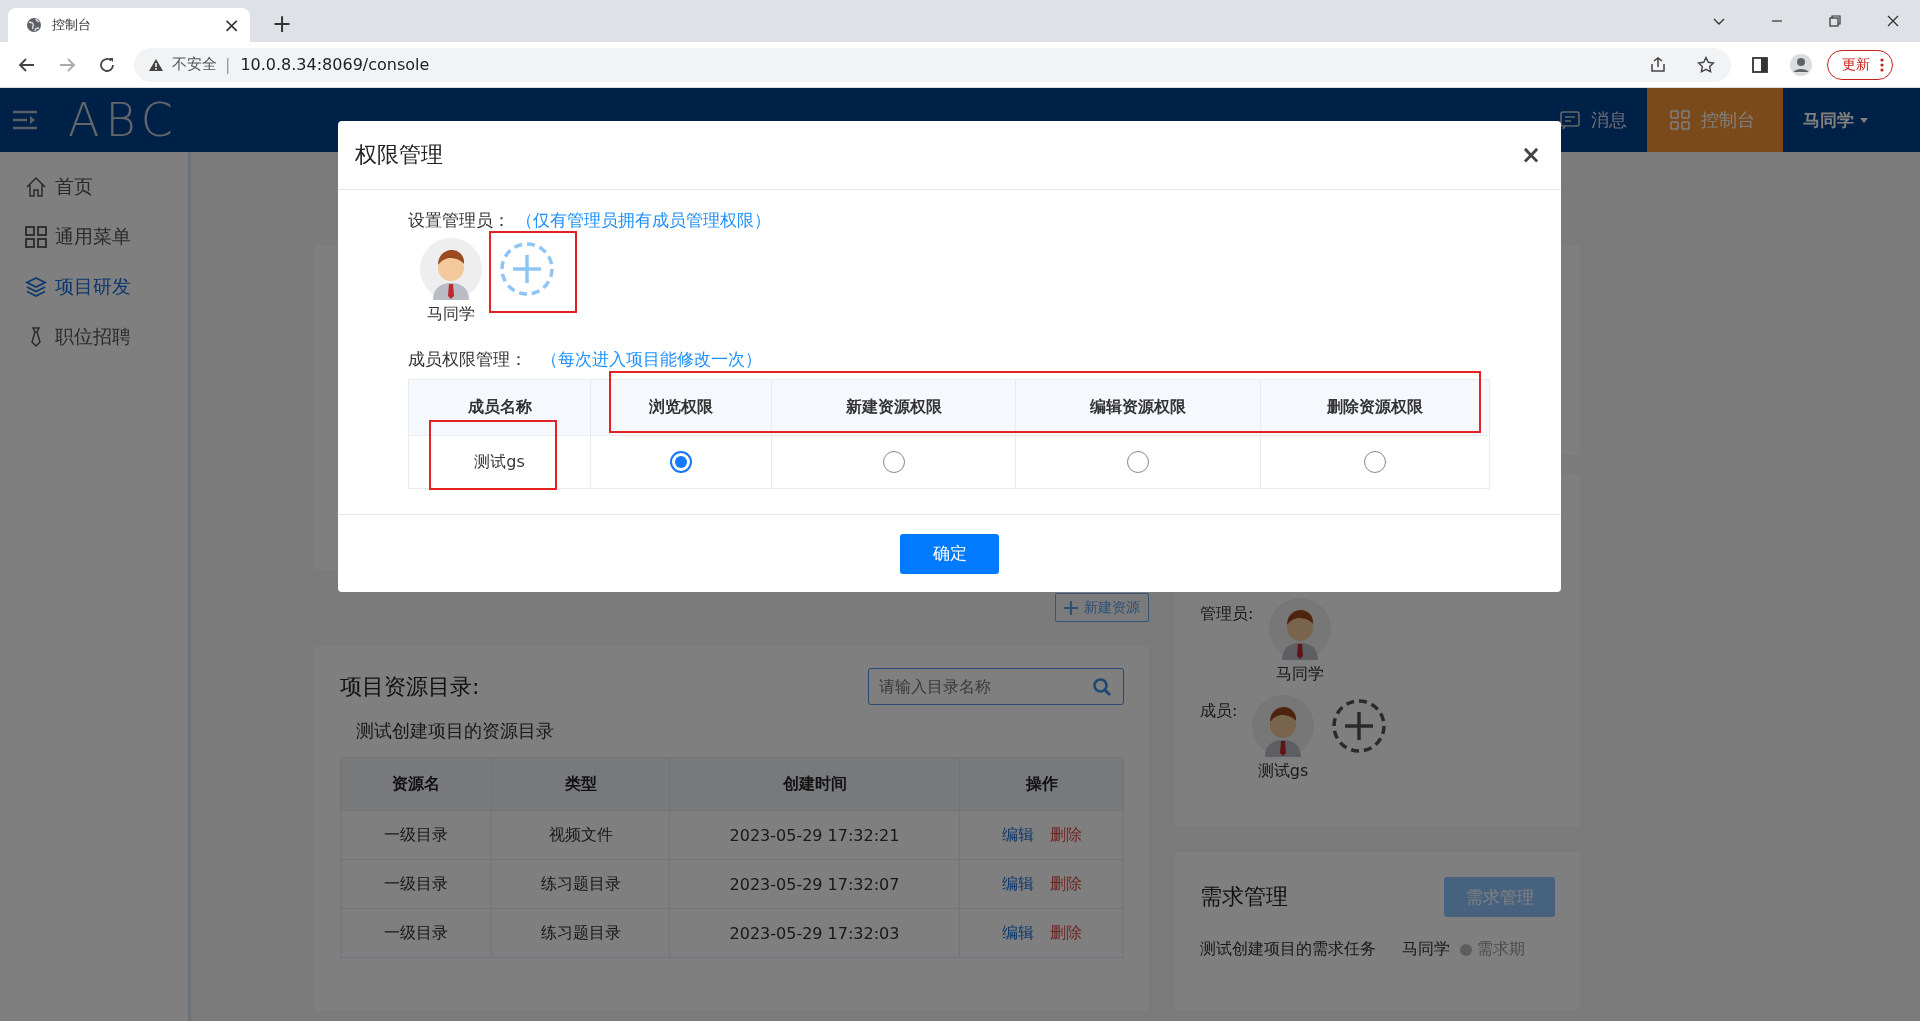 The image size is (1920, 1021). Describe the element at coordinates (1375, 407) in the screenshot. I see `column-header: 删除资源权限` at that location.